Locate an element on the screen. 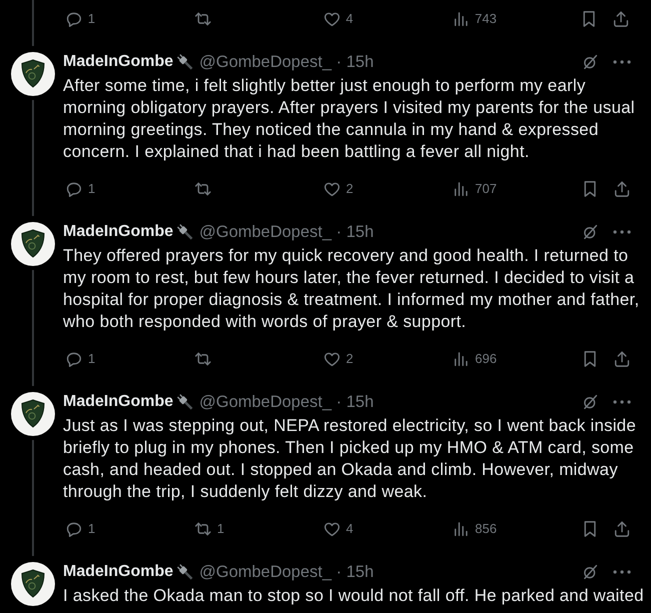  views-button: 743 is located at coordinates (474, 19).